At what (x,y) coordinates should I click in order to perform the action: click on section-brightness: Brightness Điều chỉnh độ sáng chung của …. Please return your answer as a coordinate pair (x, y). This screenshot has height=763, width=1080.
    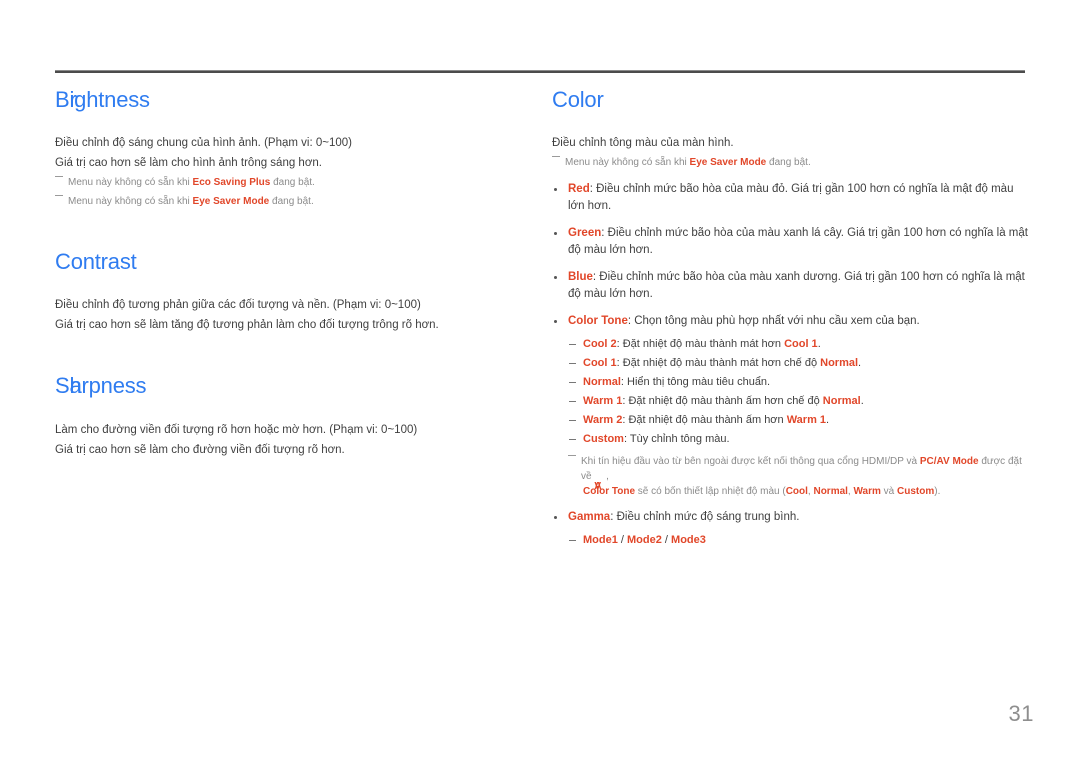
    Looking at the image, I should click on (280, 148).